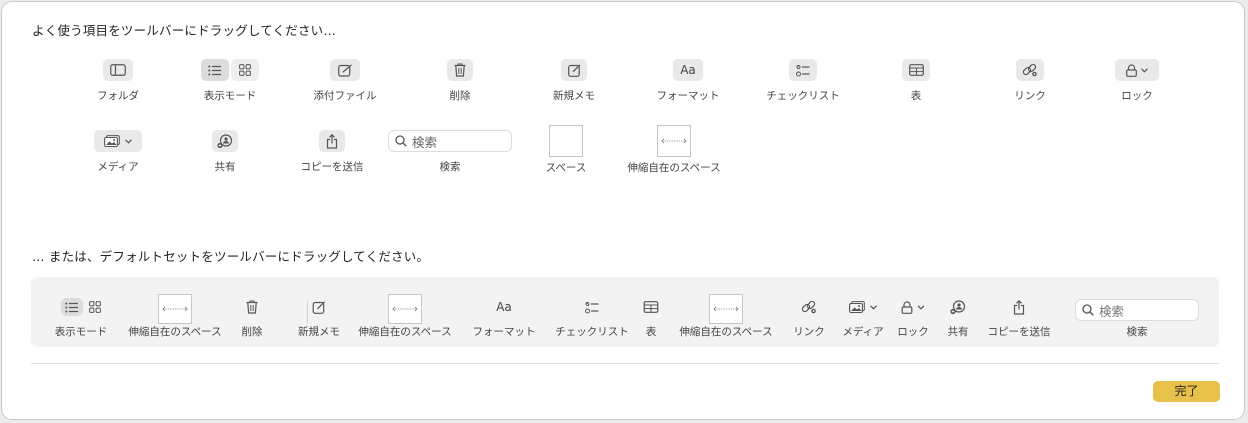  Describe the element at coordinates (118, 89) in the screenshot. I see `palette-item-folders: フォルダ` at that location.